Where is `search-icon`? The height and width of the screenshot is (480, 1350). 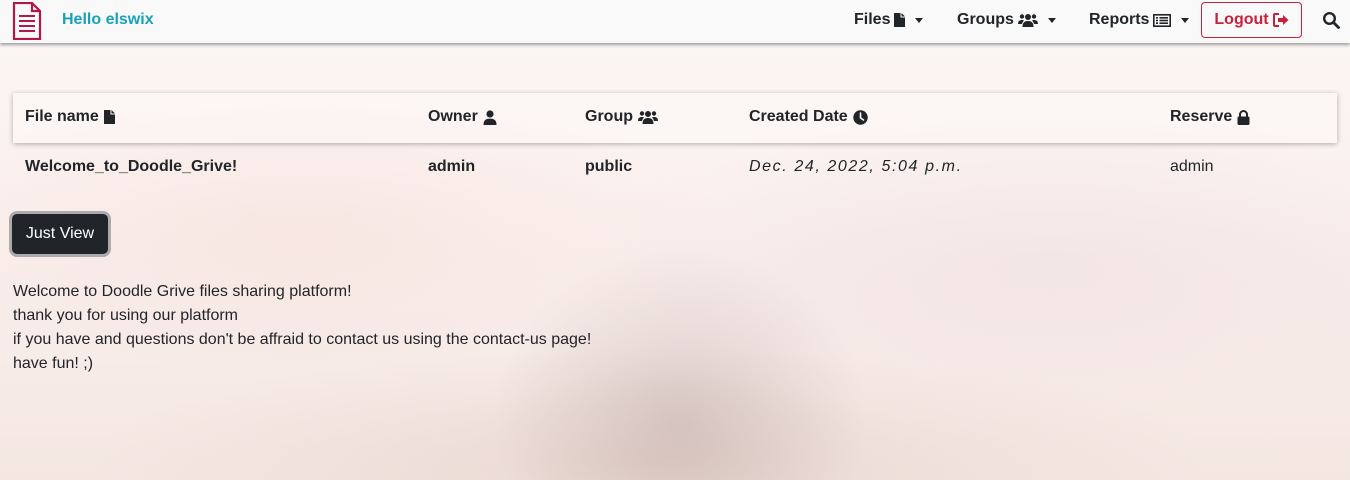 search-icon is located at coordinates (1331, 20).